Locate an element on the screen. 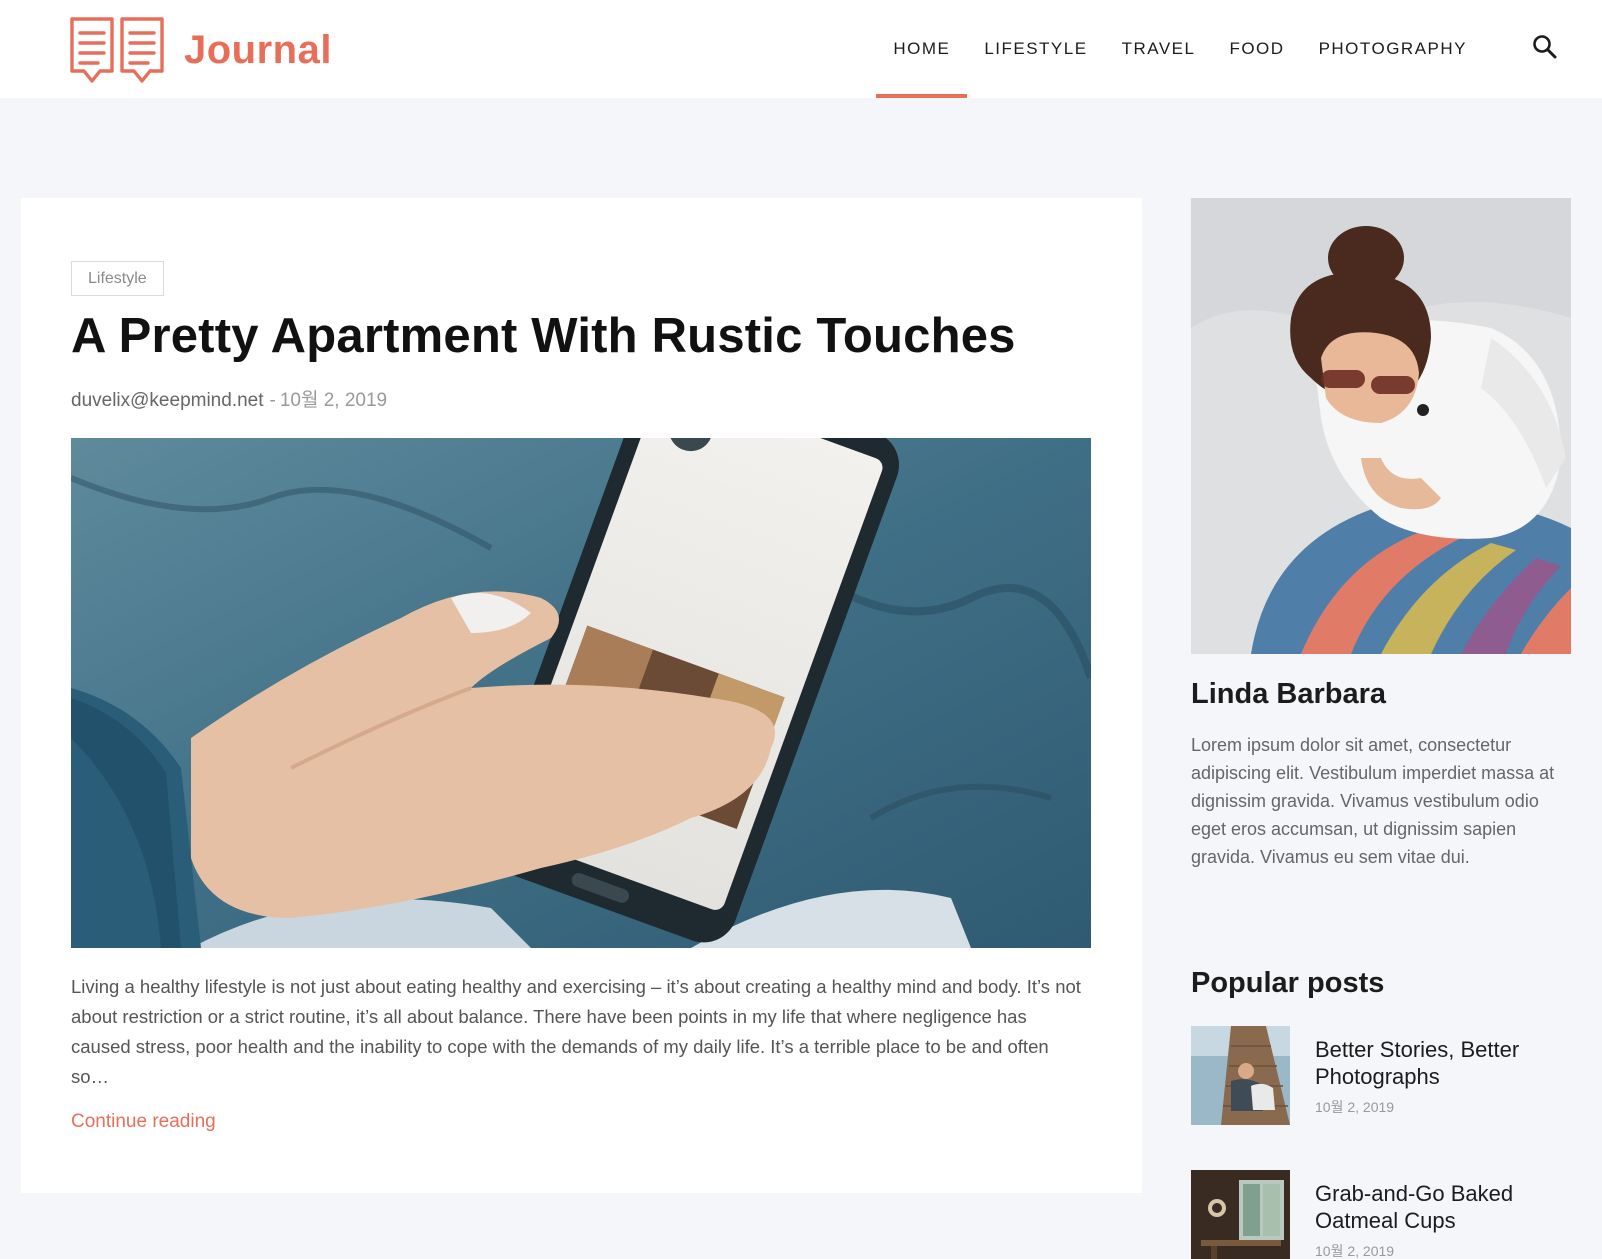 Image resolution: width=1602 pixels, height=1259 pixels. nav-lifestyle: LIFESTYLE is located at coordinates (1035, 49).